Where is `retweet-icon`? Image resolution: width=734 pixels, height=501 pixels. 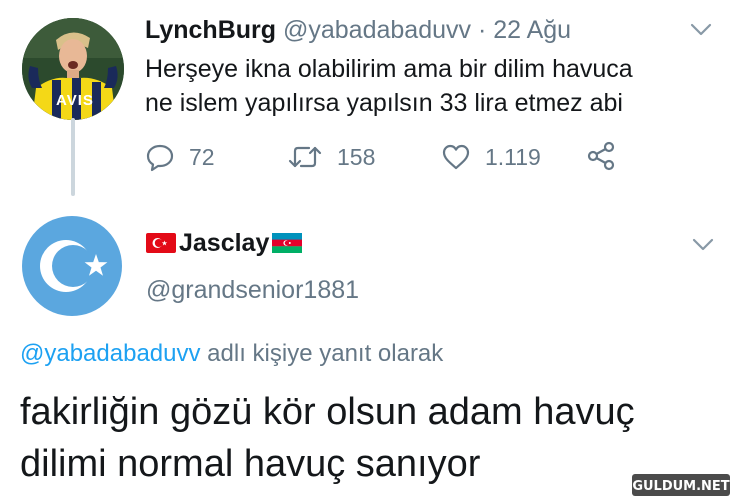 retweet-icon is located at coordinates (305, 157).